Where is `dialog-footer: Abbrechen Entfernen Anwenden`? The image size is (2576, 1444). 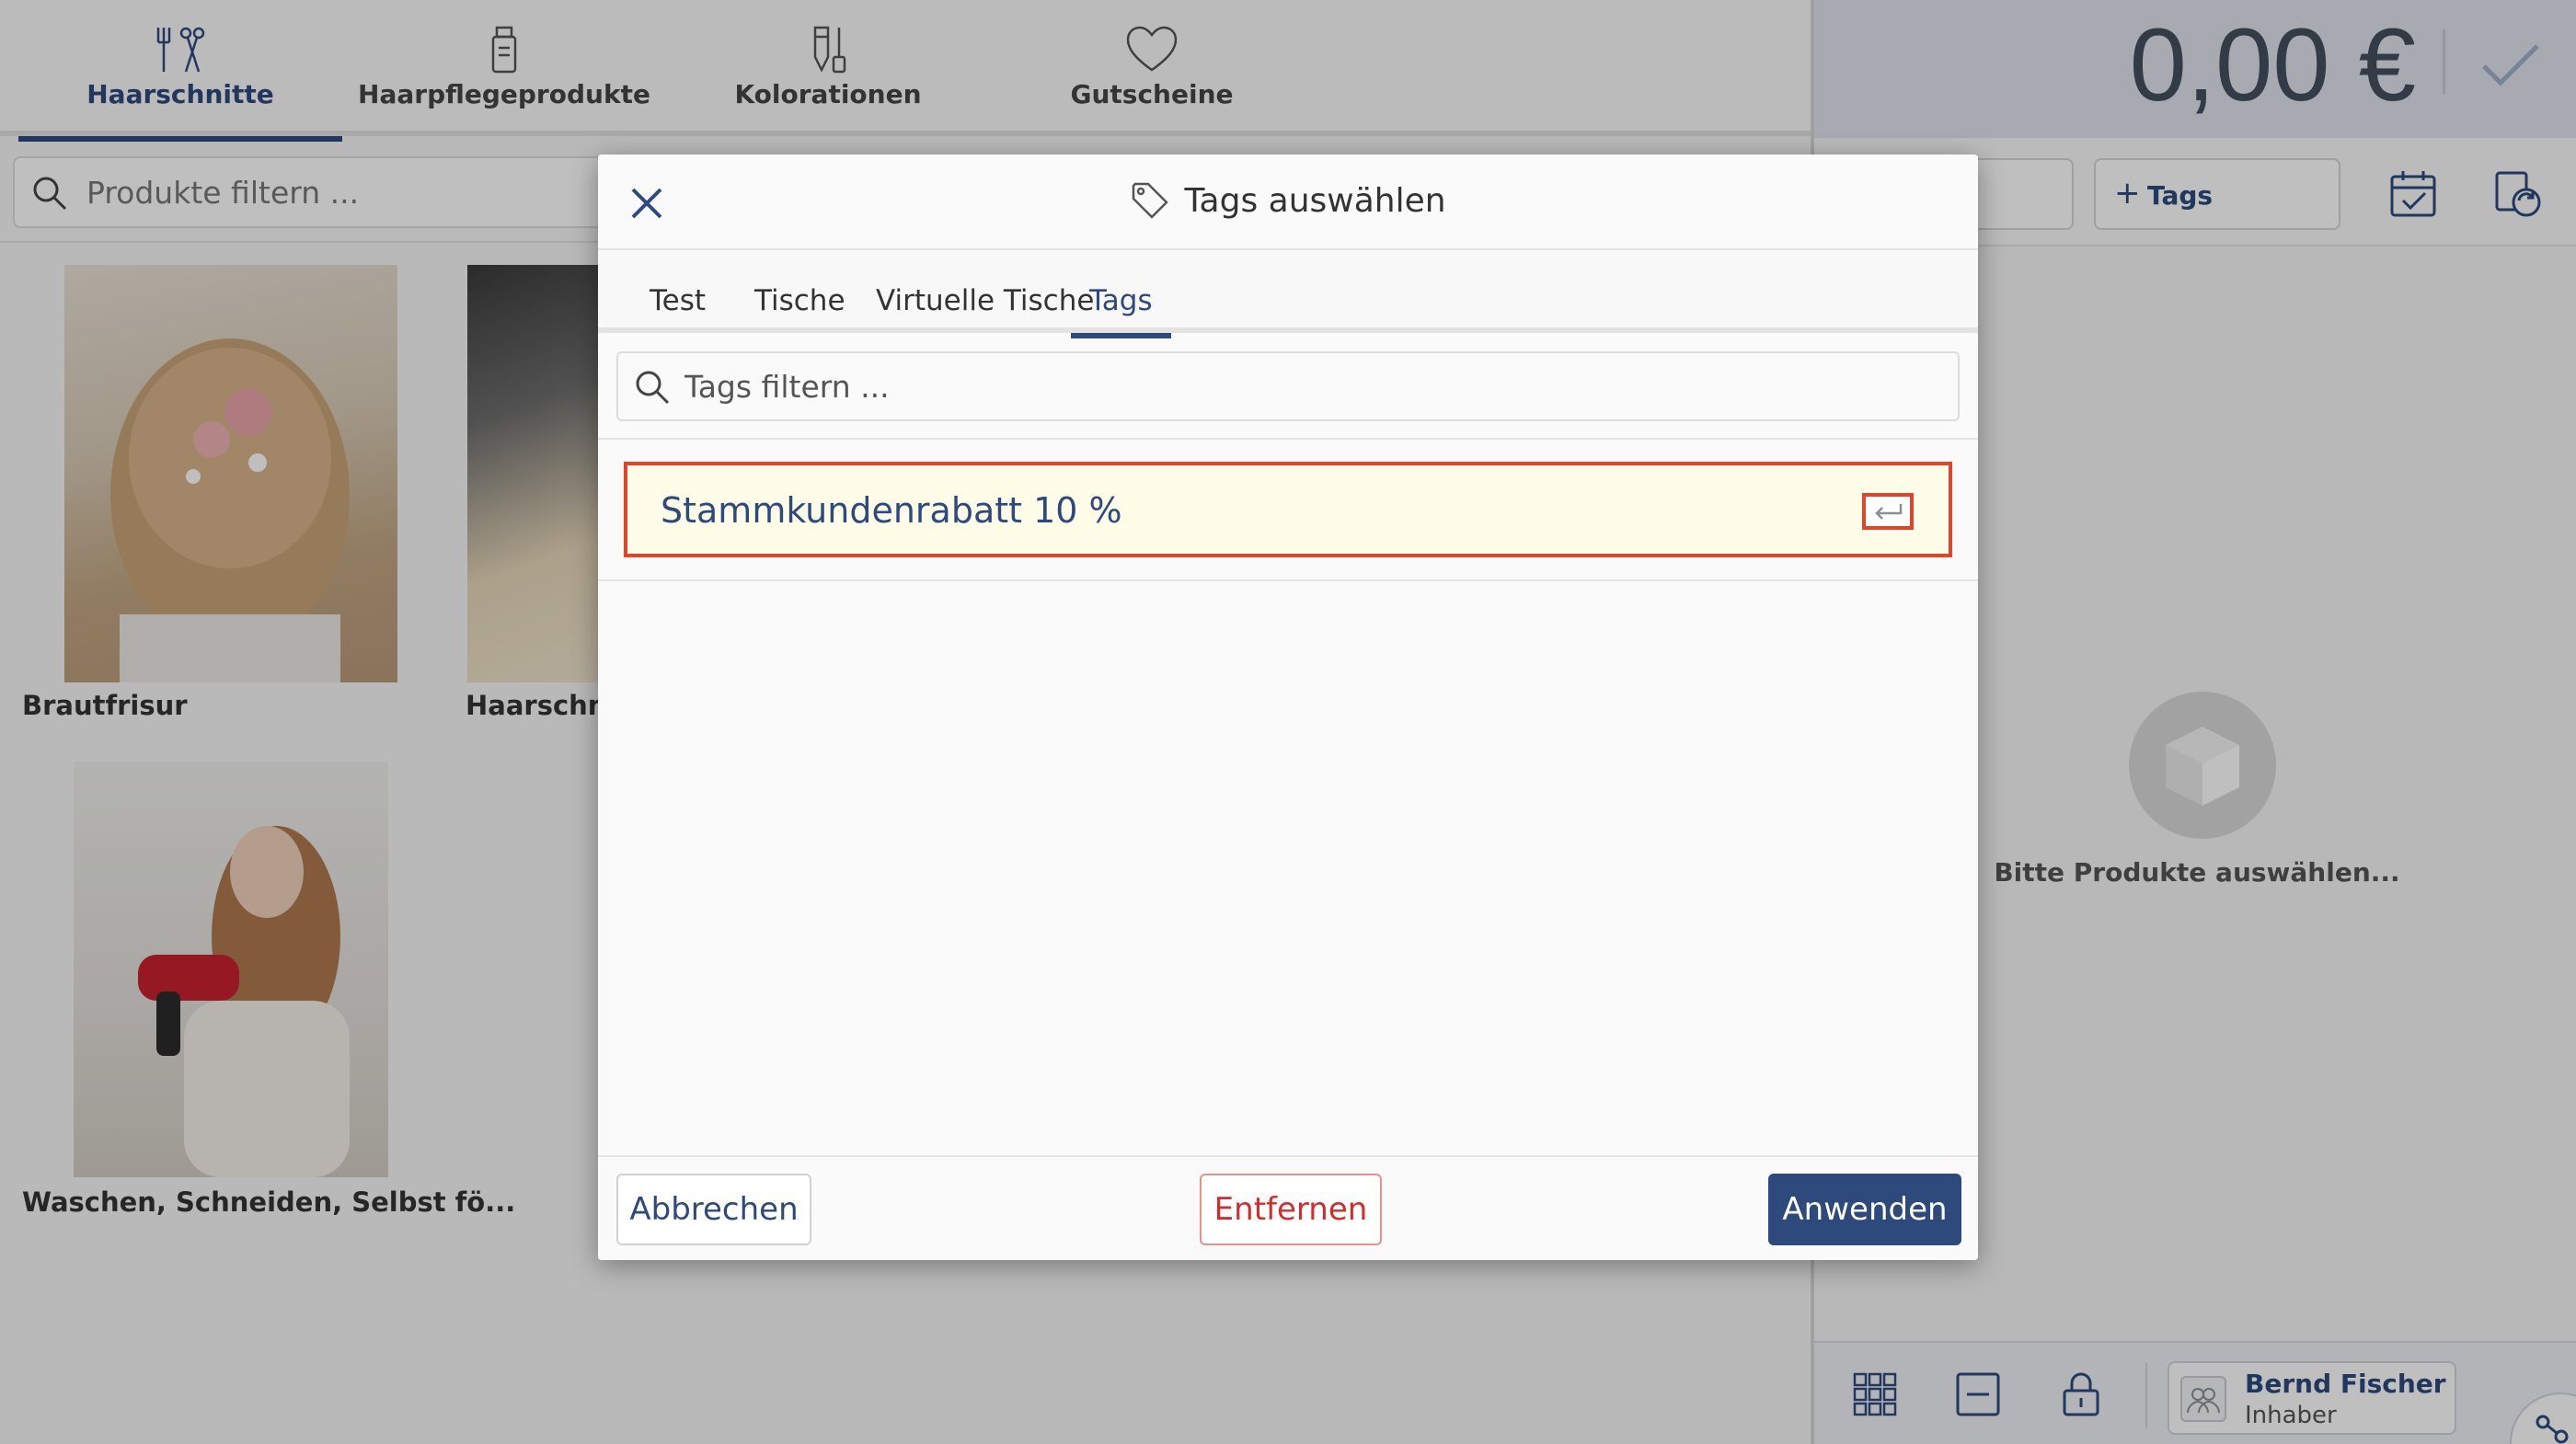 dialog-footer: Abbrechen Entfernen Anwenden is located at coordinates (1288, 1207).